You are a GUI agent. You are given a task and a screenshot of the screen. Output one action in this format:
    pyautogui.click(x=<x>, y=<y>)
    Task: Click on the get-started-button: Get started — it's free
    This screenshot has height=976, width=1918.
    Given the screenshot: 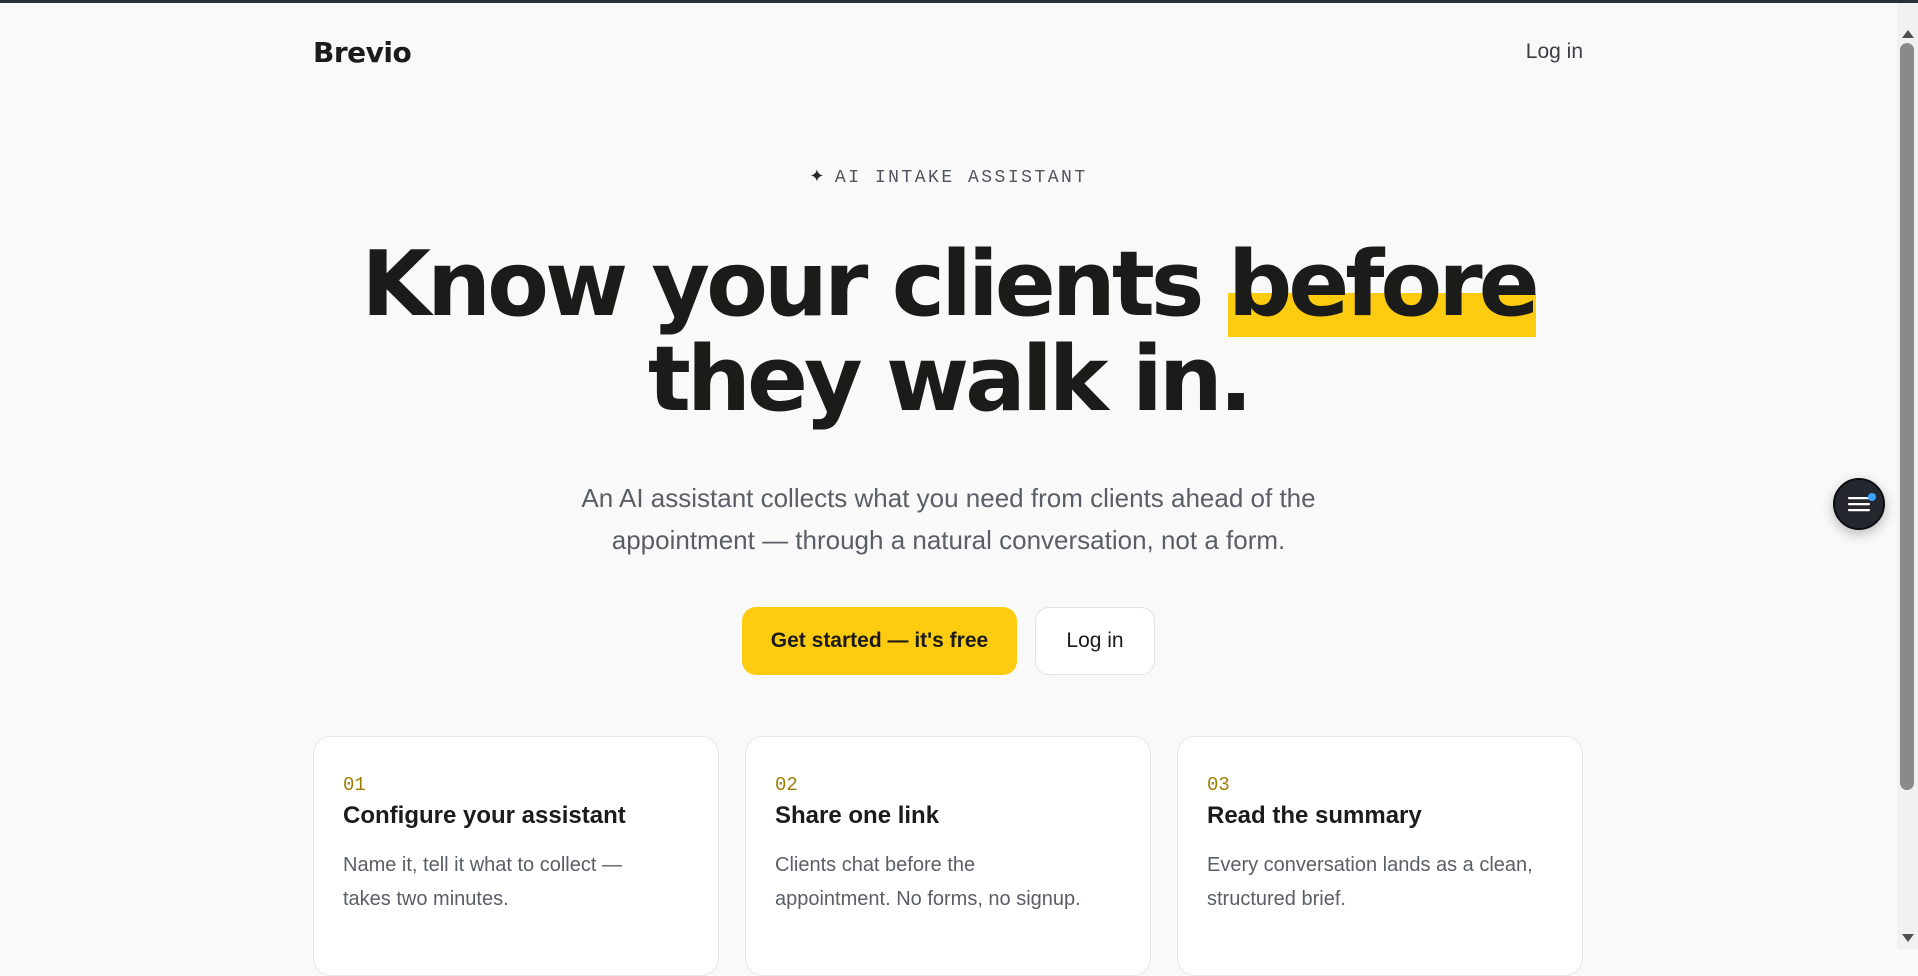 What is the action you would take?
    pyautogui.click(x=879, y=641)
    